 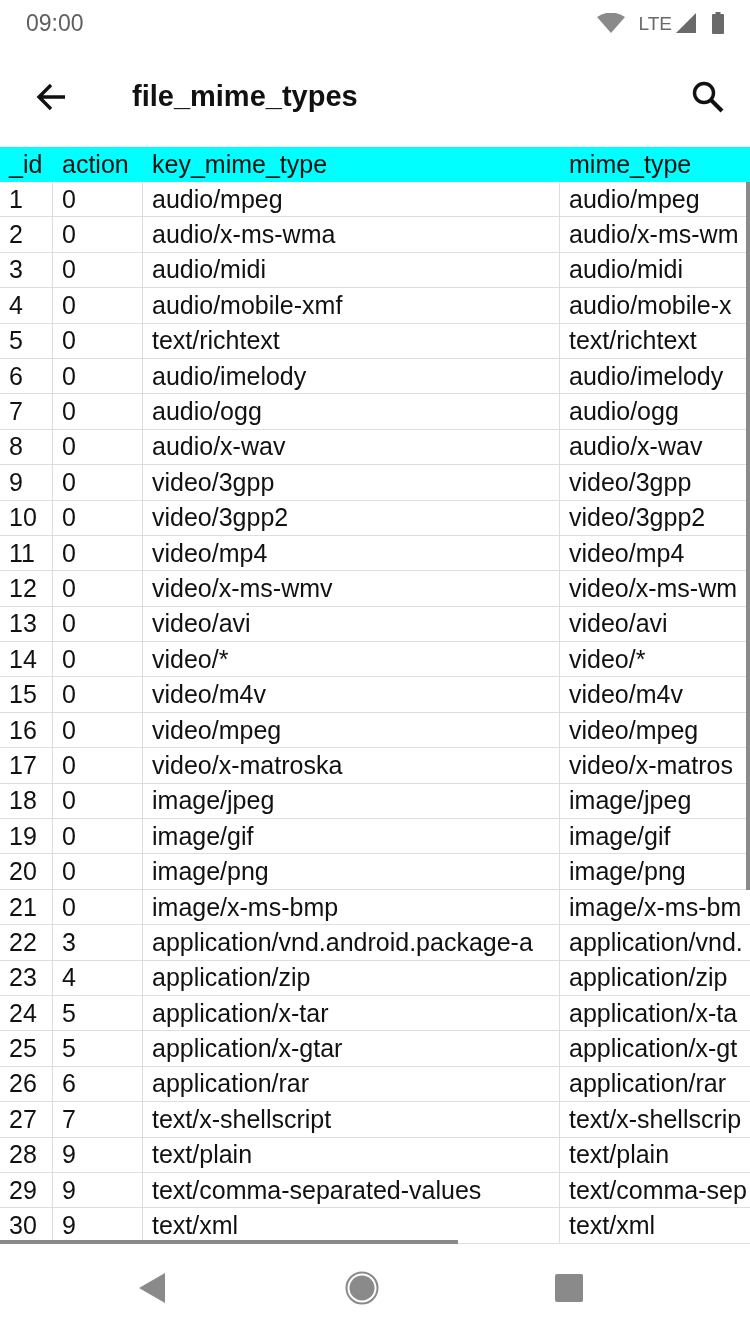 I want to click on table-cell: 20, so click(x=26, y=872).